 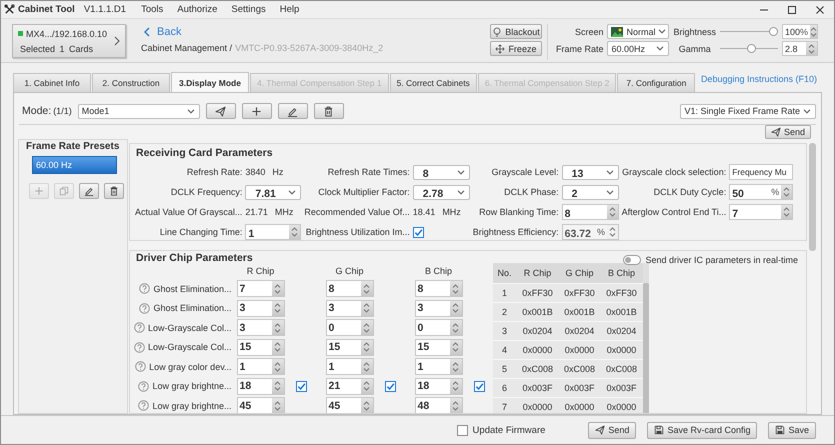 What do you see at coordinates (590, 172) in the screenshot?
I see `parameter-dropdown: 13` at bounding box center [590, 172].